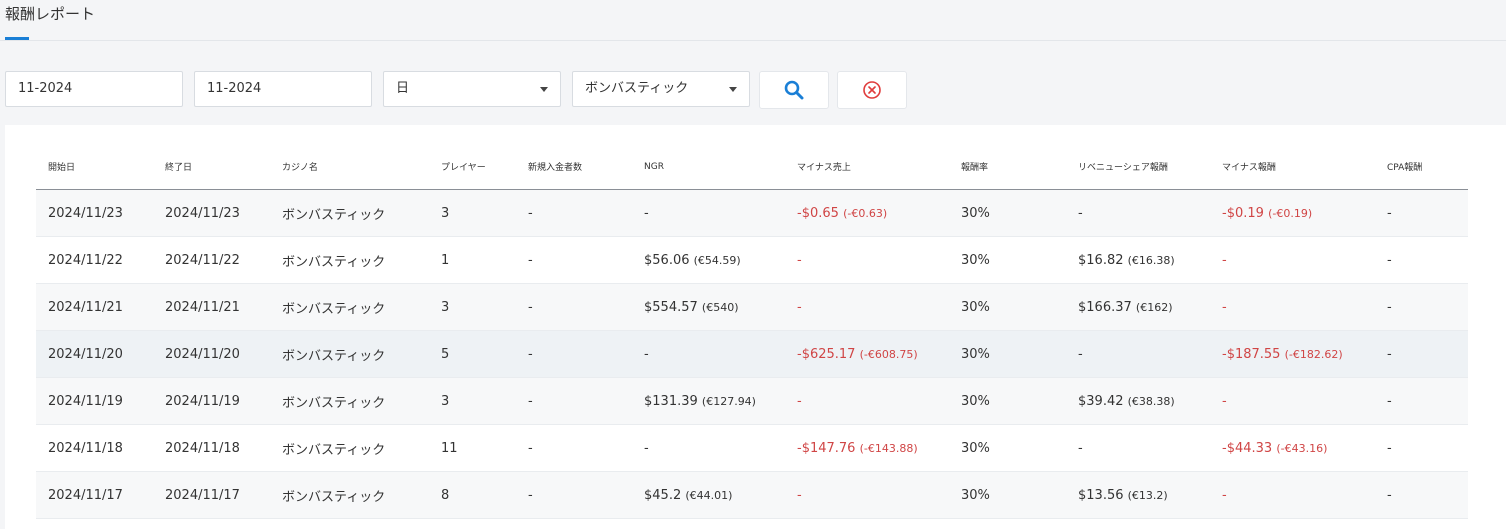 This screenshot has width=1506, height=529. Describe the element at coordinates (888, 448) in the screenshot. I see `negative-revenue-eur-value: (-€143.88)` at that location.